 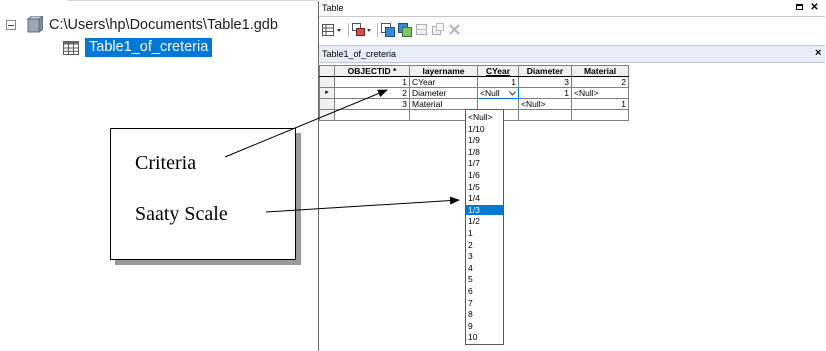 What do you see at coordinates (443, 71) in the screenshot?
I see `column-header-layername: layername` at bounding box center [443, 71].